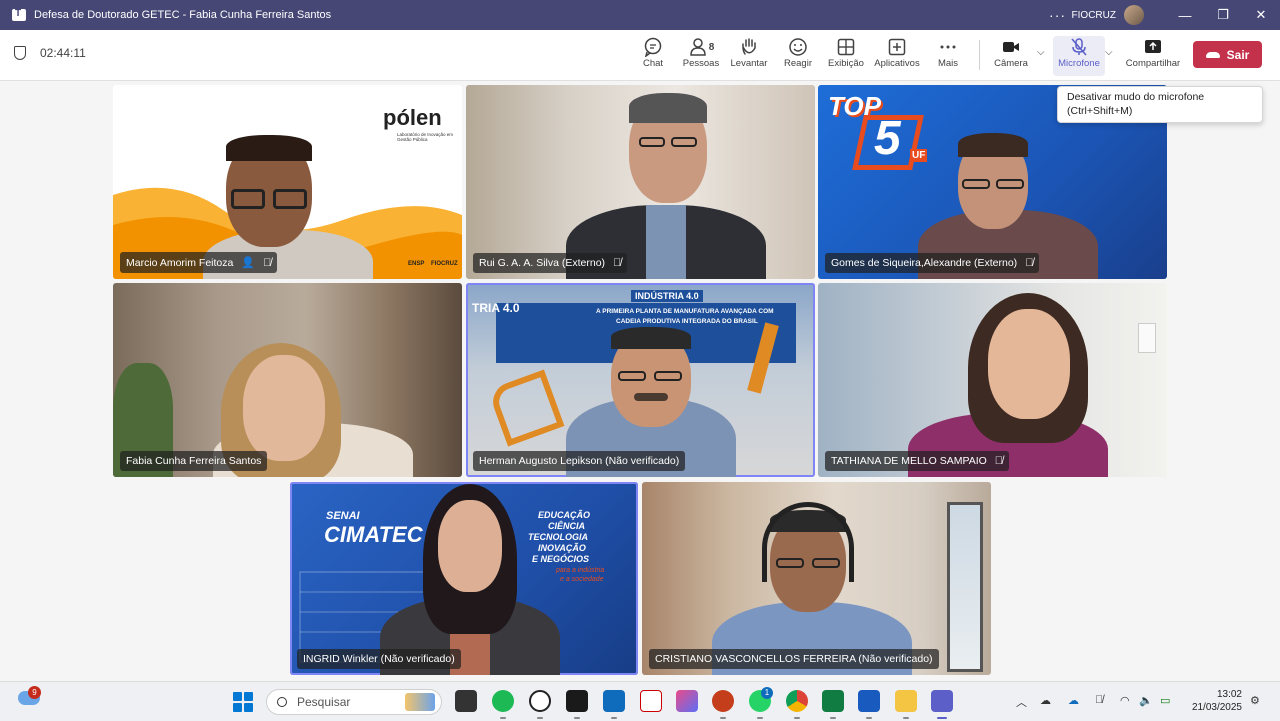 The width and height of the screenshot is (1280, 721). I want to click on leave-button: Sair, so click(1227, 54).